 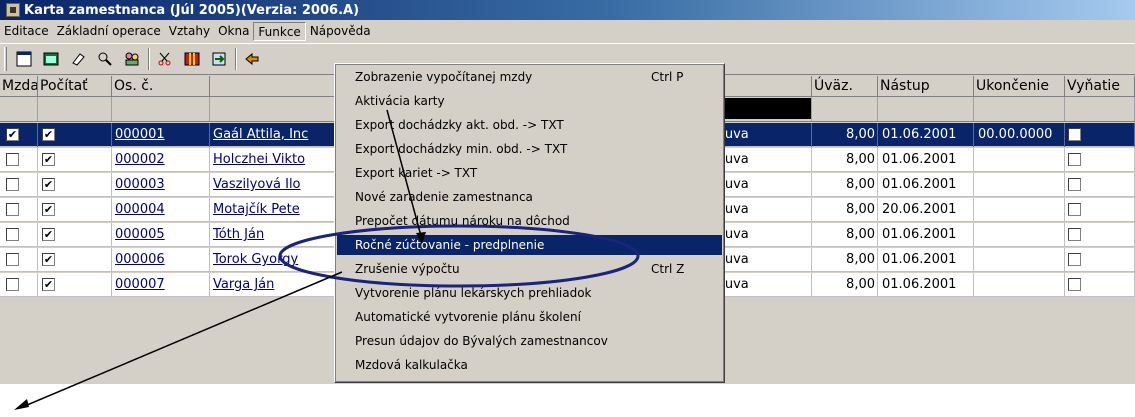 I want to click on find-person-icon, so click(x=105, y=59).